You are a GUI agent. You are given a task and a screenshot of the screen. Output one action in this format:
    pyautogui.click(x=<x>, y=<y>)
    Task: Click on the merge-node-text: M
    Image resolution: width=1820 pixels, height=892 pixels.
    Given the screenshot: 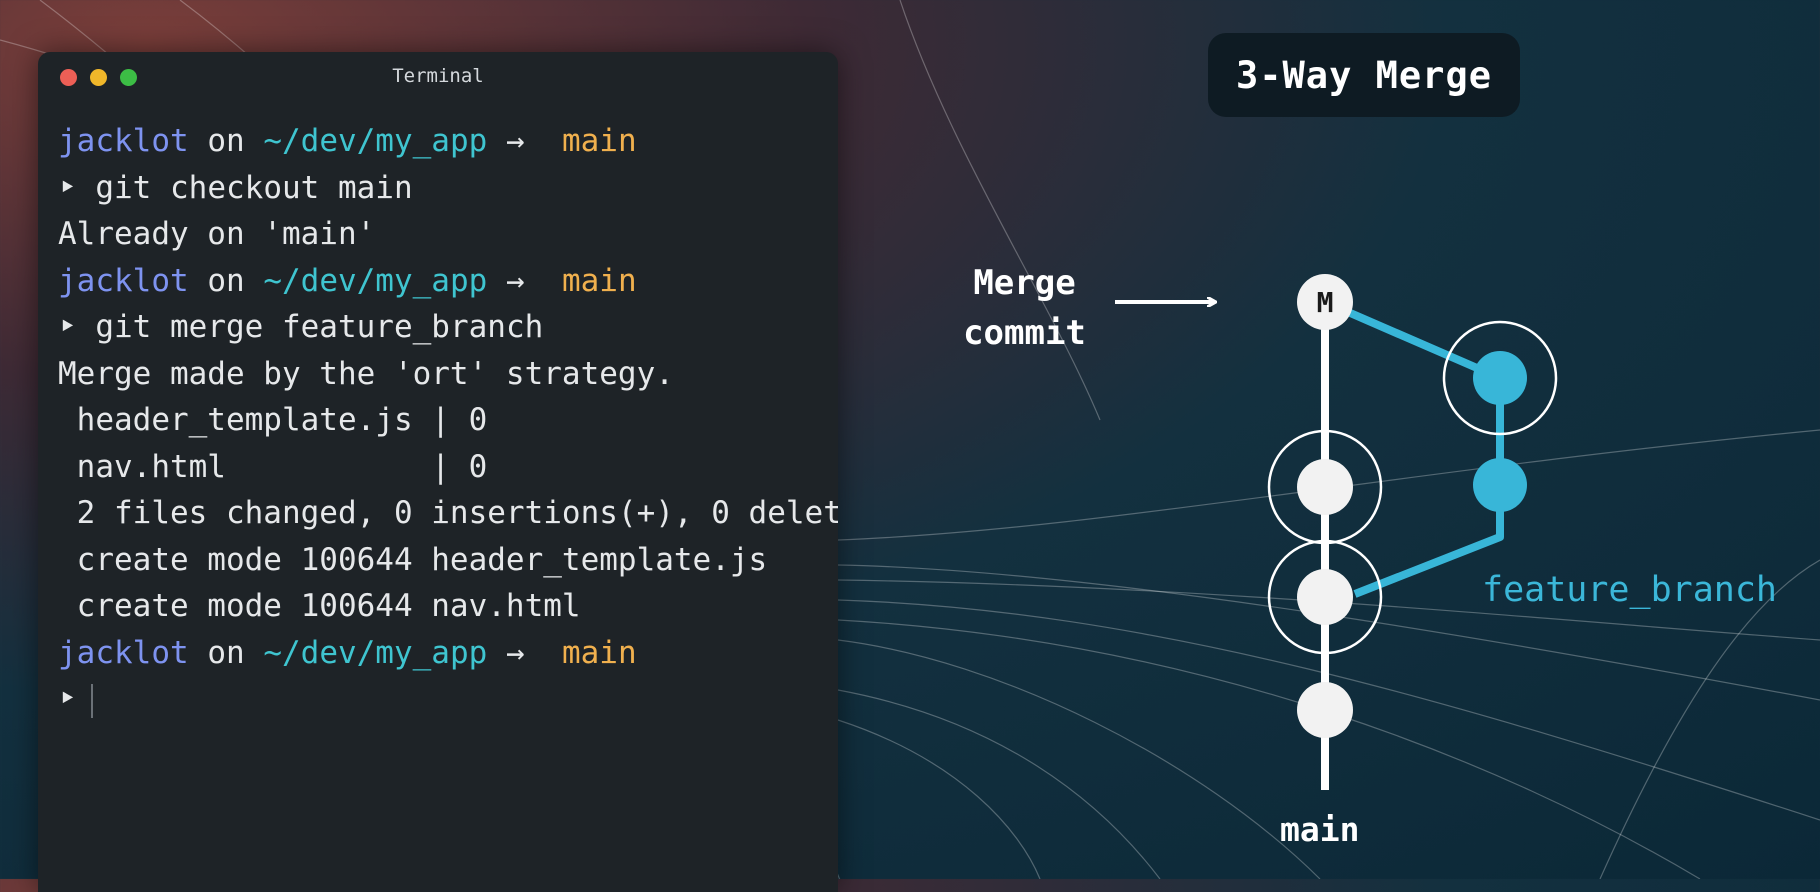 What is the action you would take?
    pyautogui.click(x=1325, y=302)
    